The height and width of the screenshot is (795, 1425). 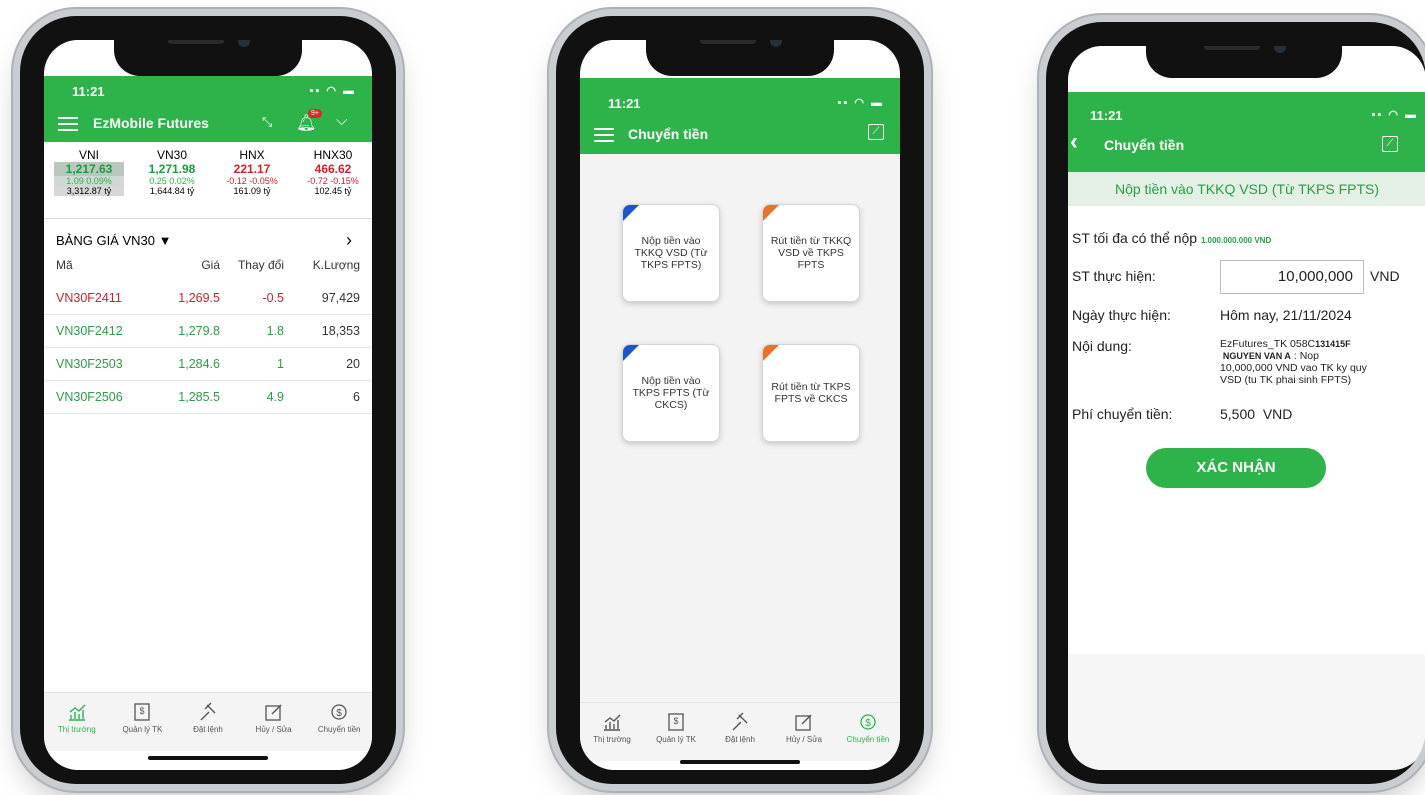 I want to click on card-deposit-vsd: Nộp tiền vào TKKQ VSD (Từ TKPS FPTS), so click(x=671, y=253).